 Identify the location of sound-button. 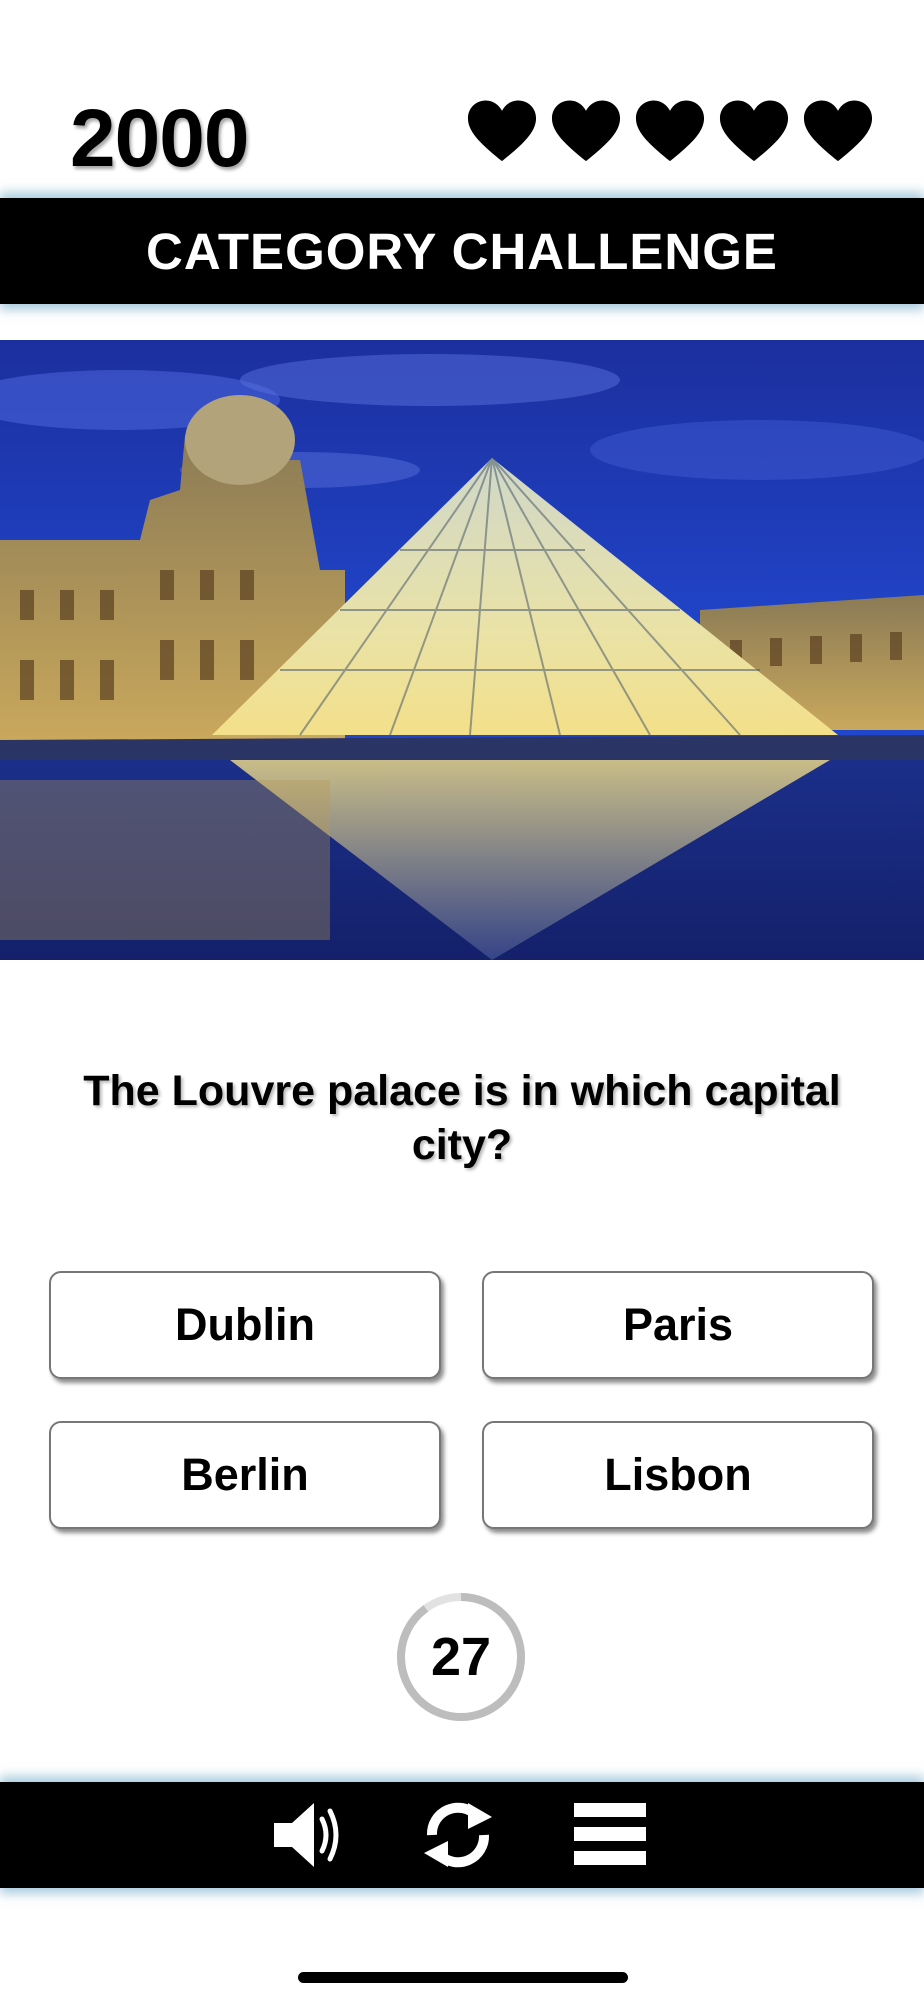
(312, 1835).